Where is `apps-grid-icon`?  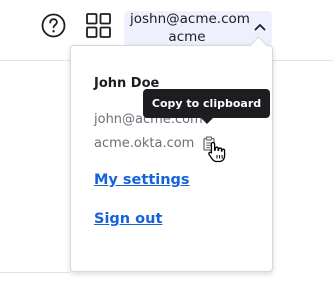
apps-grid-icon is located at coordinates (98, 25).